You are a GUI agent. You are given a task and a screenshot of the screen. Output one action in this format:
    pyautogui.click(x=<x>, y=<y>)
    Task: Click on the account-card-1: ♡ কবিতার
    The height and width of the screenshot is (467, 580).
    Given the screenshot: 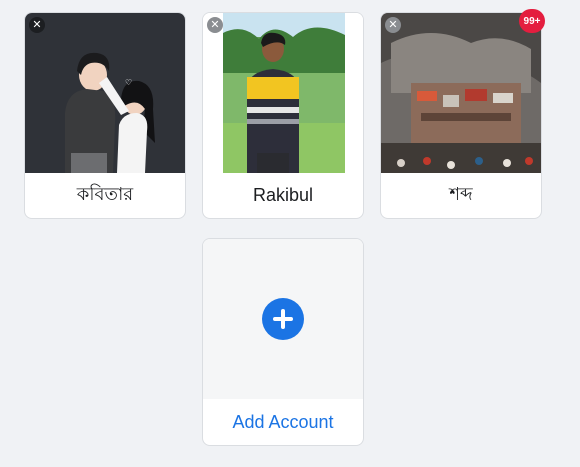 What is the action you would take?
    pyautogui.click(x=105, y=115)
    